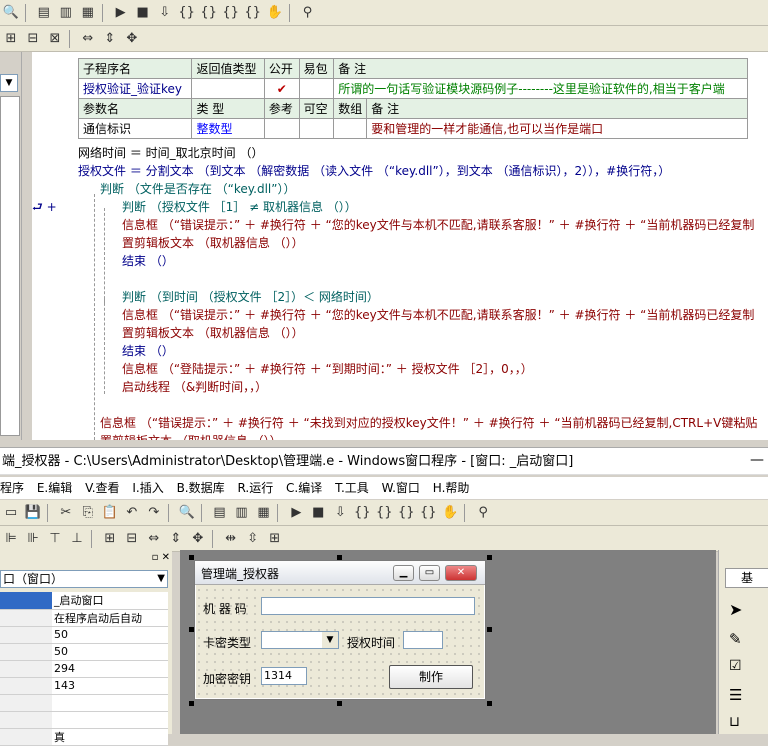 The image size is (768, 746). Describe the element at coordinates (228, 88) in the screenshot. I see `return-type` at that location.